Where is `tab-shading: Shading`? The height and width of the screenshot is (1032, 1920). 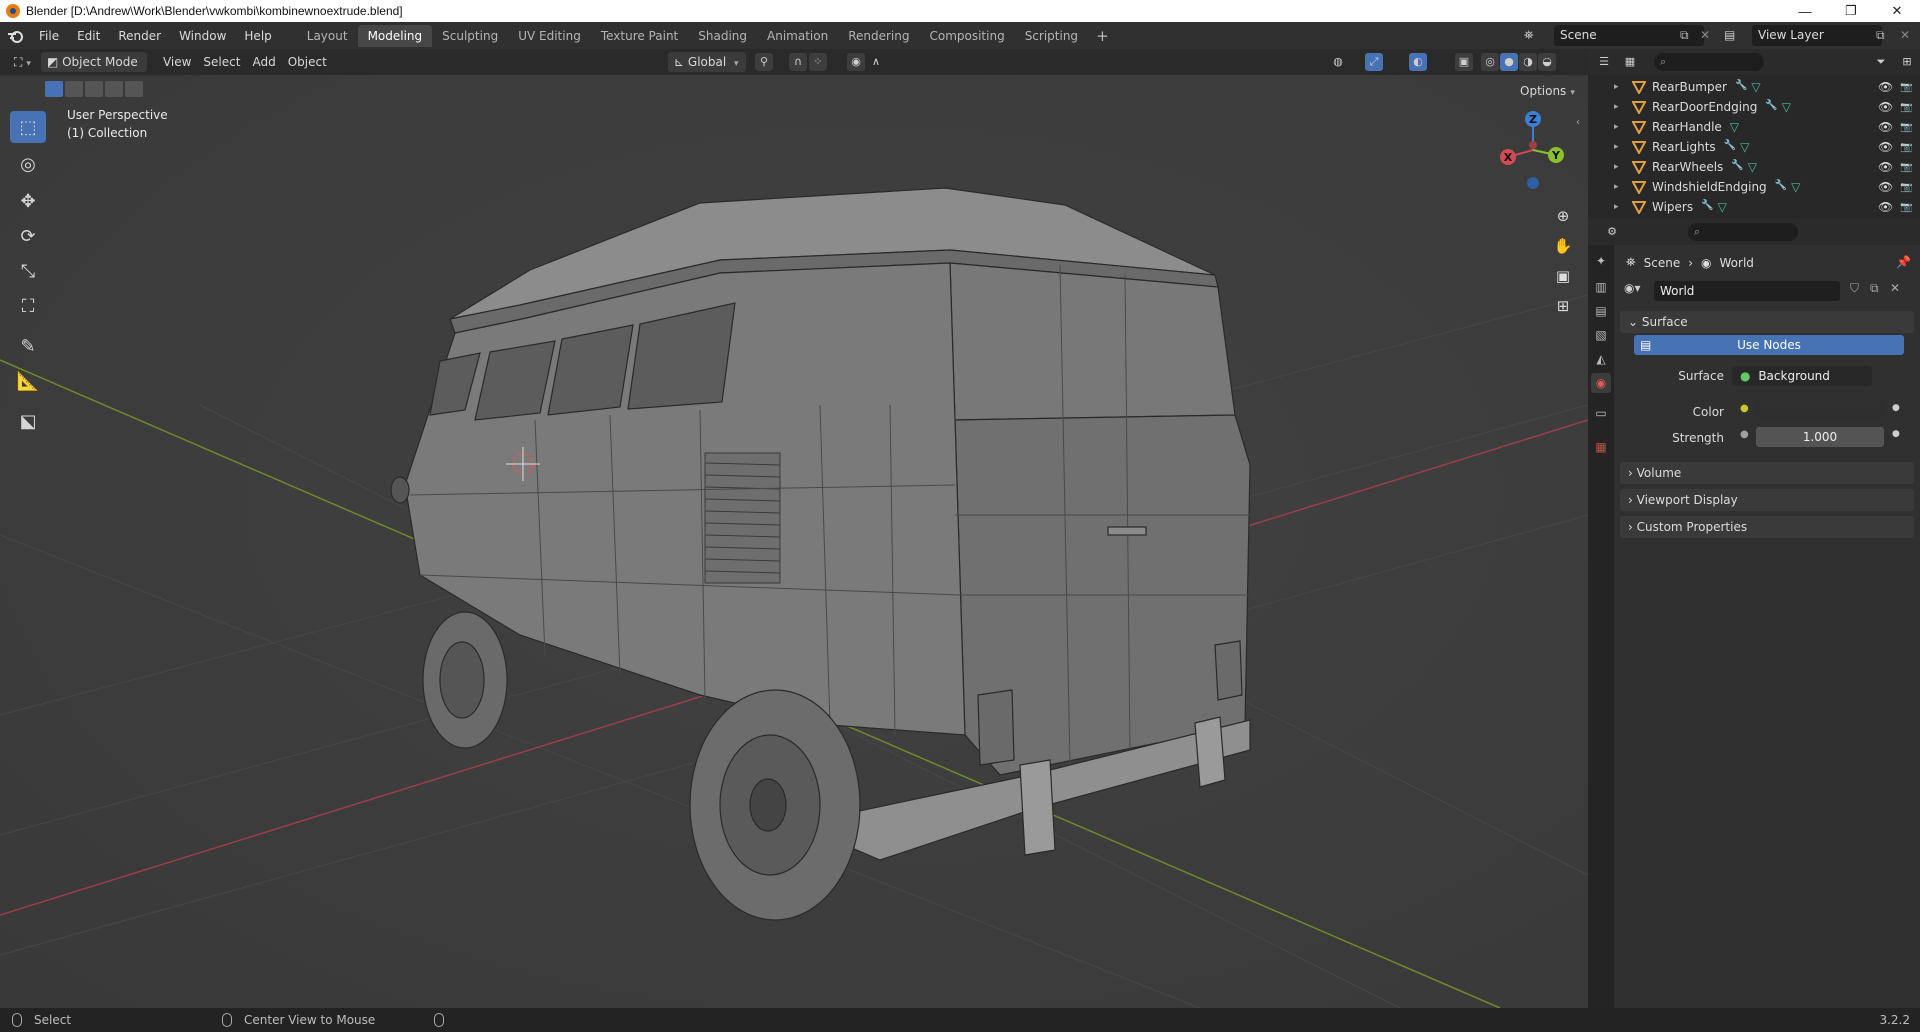
tab-shading: Shading is located at coordinates (722, 36).